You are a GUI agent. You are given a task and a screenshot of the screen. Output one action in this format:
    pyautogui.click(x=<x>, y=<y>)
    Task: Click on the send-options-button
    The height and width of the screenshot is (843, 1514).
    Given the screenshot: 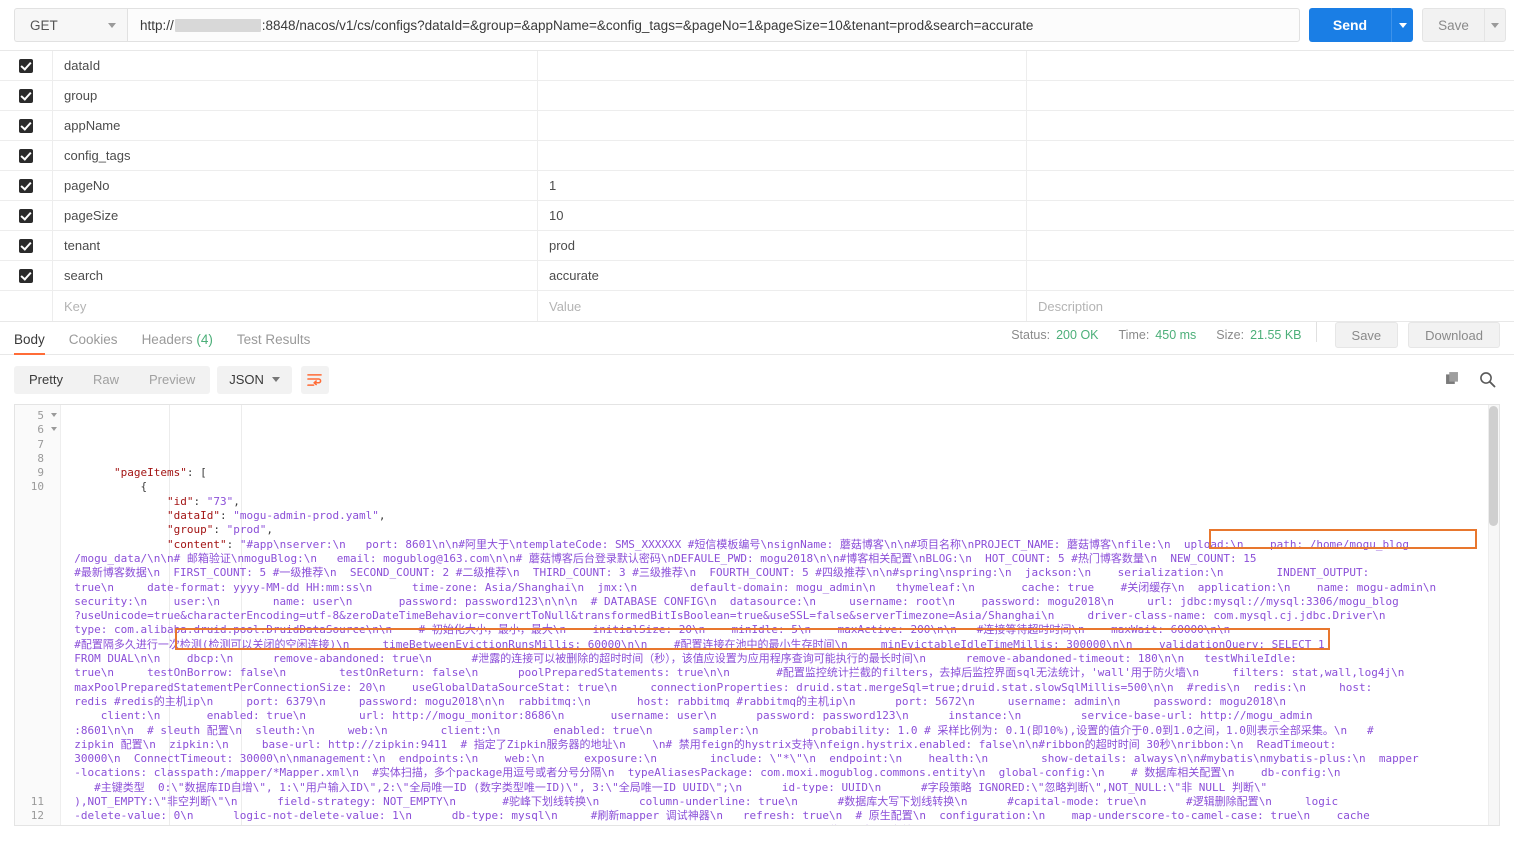 What is the action you would take?
    pyautogui.click(x=1402, y=25)
    